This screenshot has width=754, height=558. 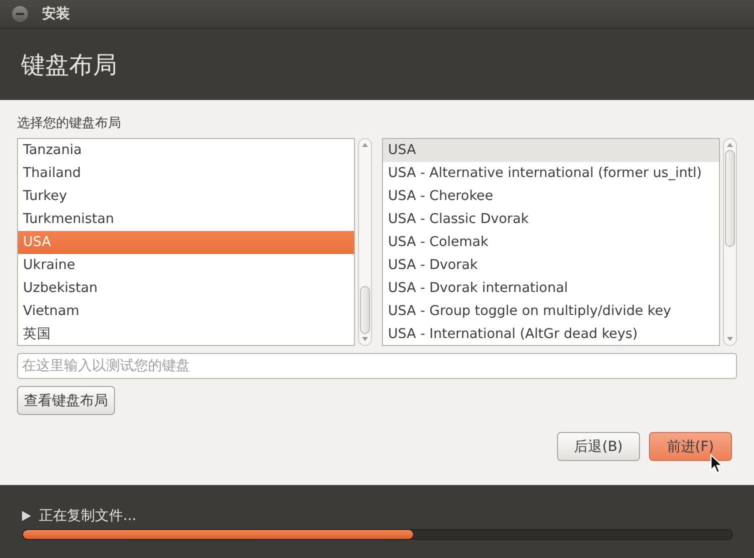 What do you see at coordinates (26, 516) in the screenshot?
I see `expander-icon` at bounding box center [26, 516].